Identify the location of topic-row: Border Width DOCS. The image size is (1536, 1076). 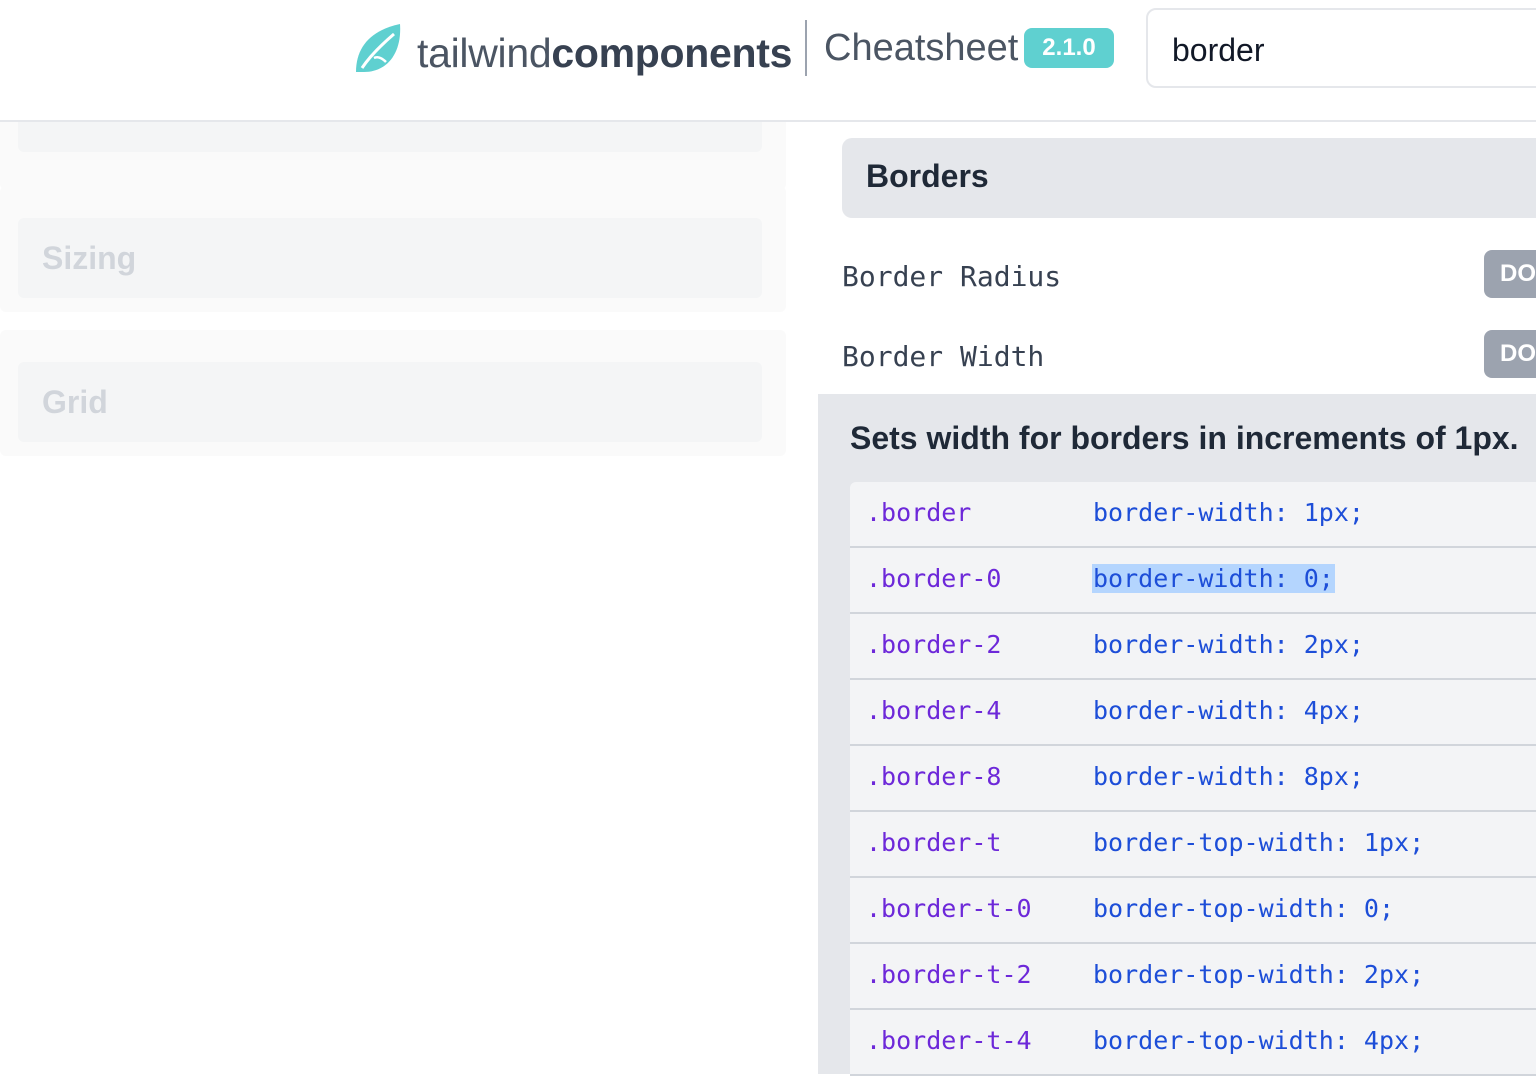
(1189, 360).